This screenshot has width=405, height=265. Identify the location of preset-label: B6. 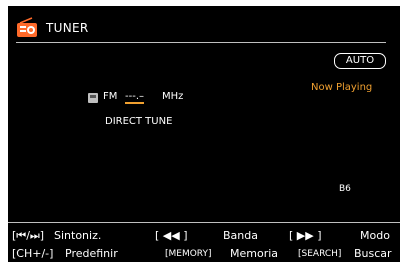
(345, 189).